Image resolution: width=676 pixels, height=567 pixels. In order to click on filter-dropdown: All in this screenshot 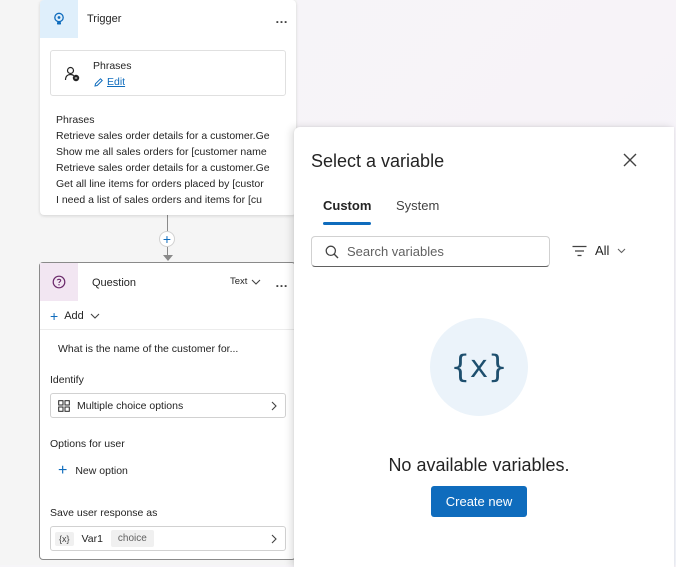, I will do `click(599, 250)`.